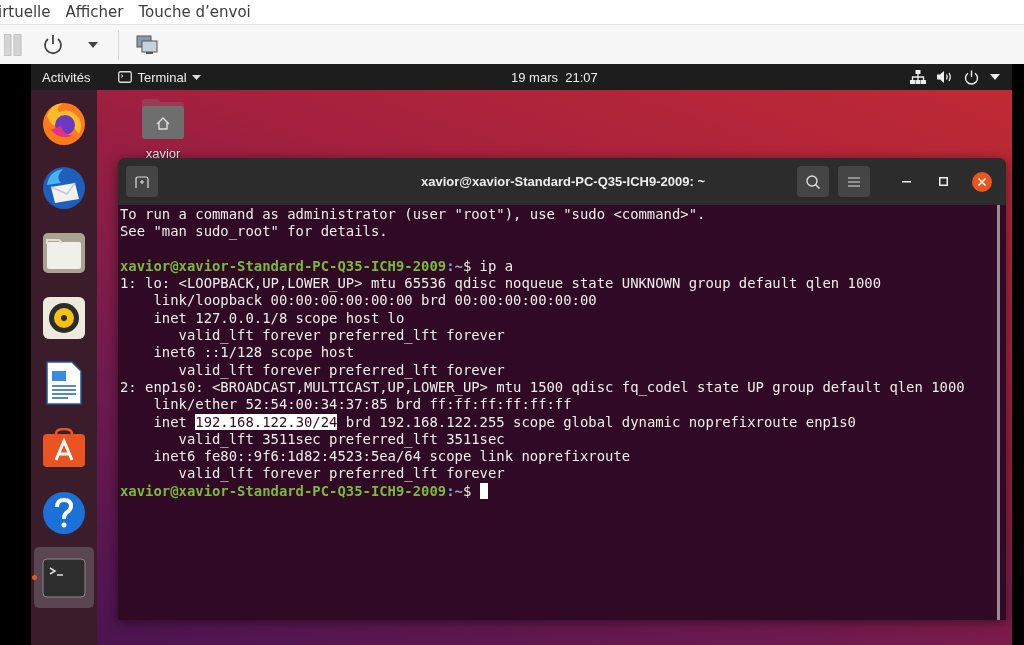 The width and height of the screenshot is (1024, 645). I want to click on scrollbar, so click(998, 412).